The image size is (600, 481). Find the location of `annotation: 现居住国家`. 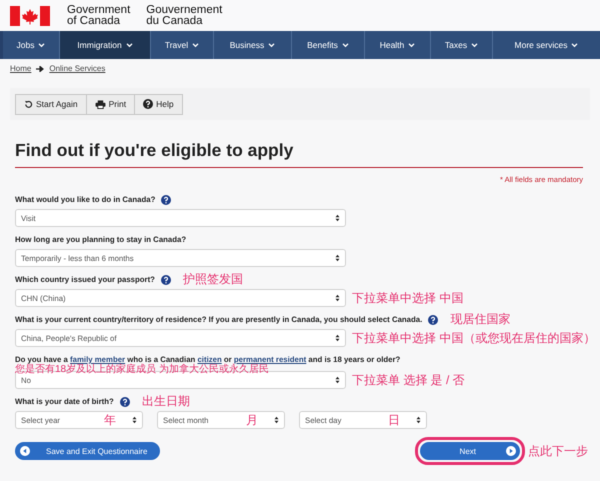

annotation: 现居住国家 is located at coordinates (480, 319).